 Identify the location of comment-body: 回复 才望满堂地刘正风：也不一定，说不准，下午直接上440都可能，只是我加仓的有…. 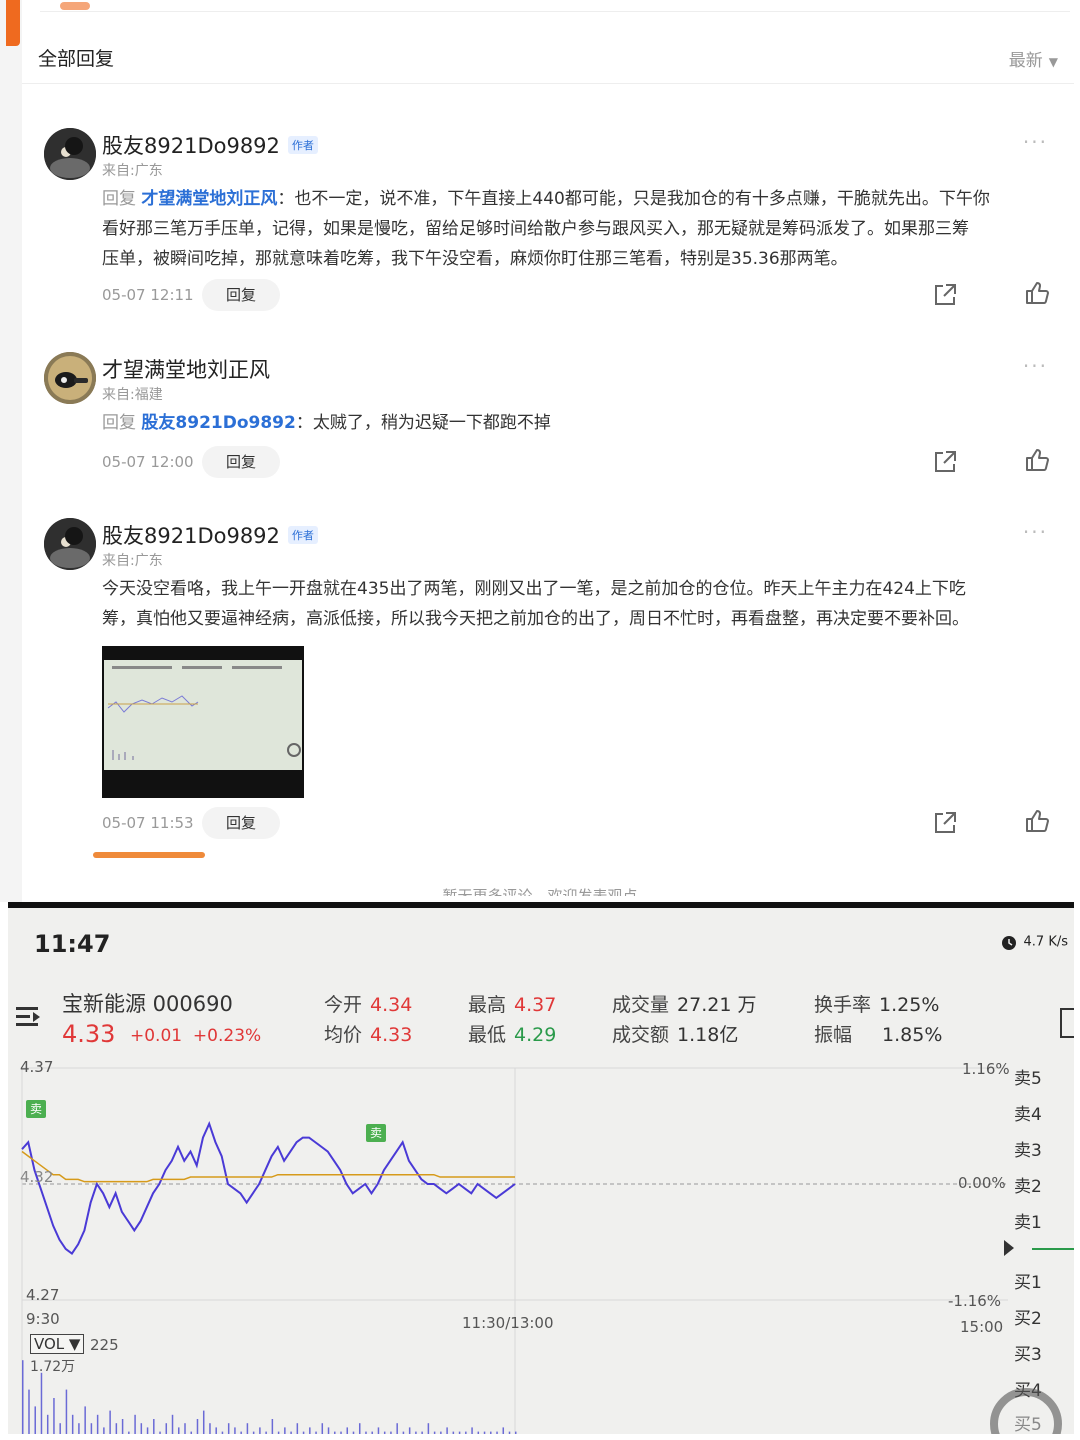
(572, 229).